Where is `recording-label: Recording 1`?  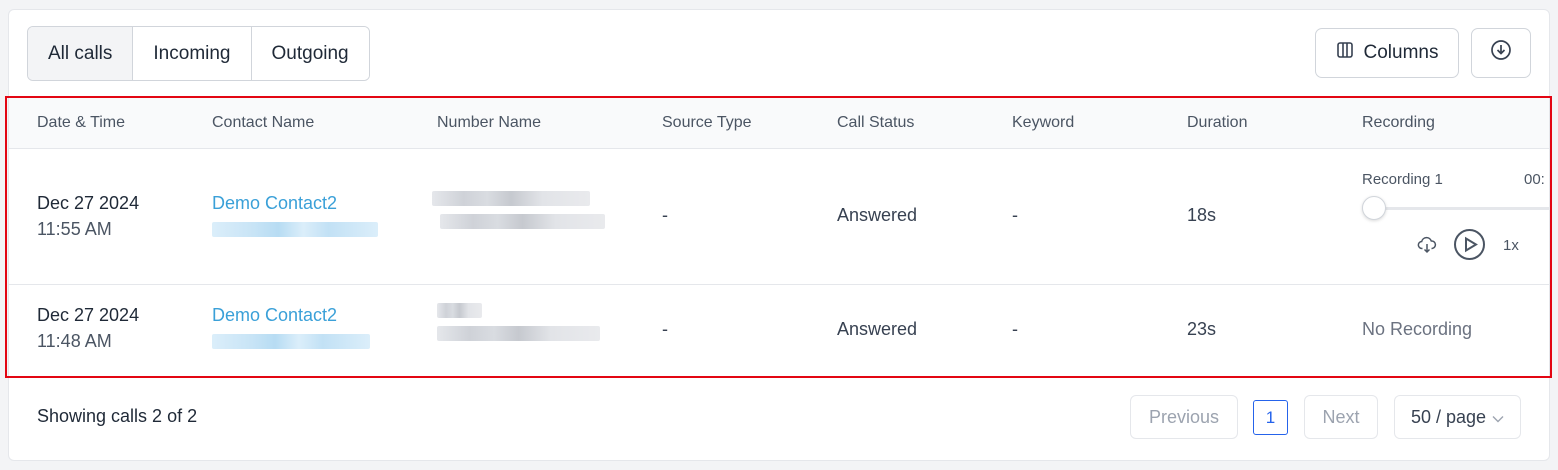
recording-label: Recording 1 is located at coordinates (1402, 179).